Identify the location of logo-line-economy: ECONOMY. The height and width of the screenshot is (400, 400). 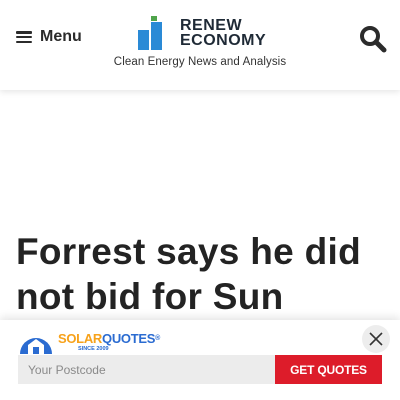
(223, 40).